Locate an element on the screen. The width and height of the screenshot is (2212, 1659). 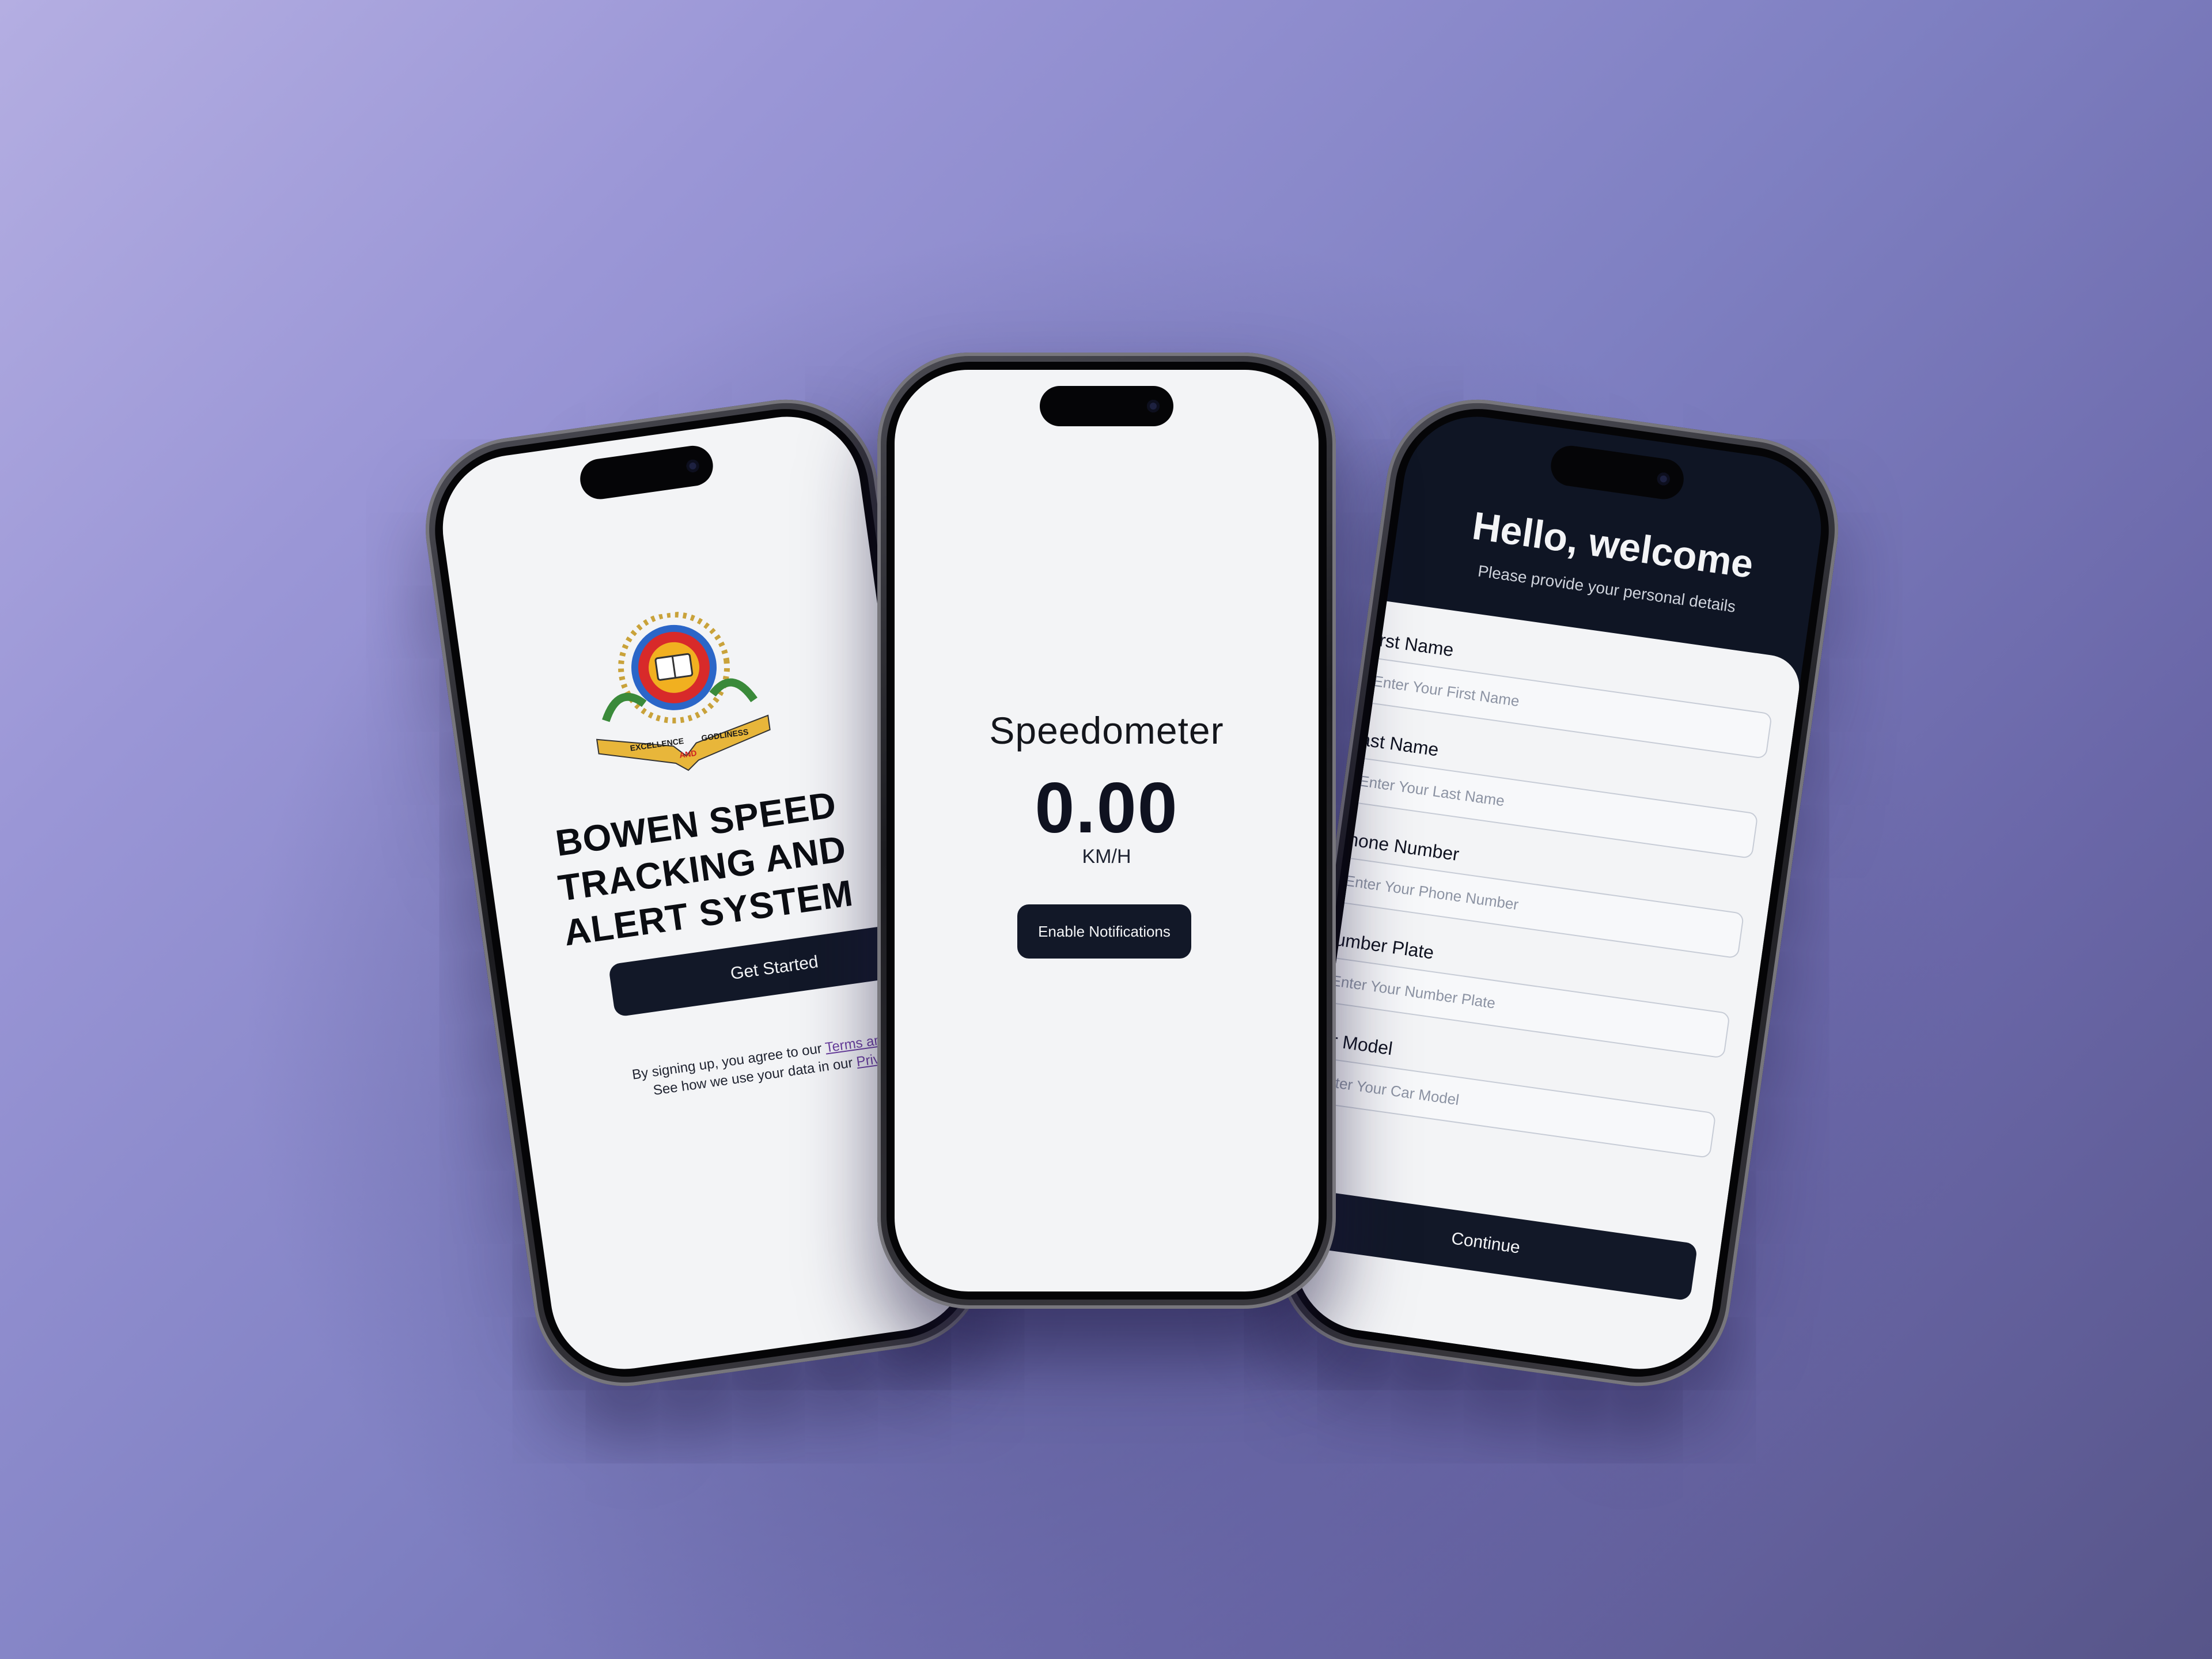
speedometer-title: Speedometer is located at coordinates (1106, 730).